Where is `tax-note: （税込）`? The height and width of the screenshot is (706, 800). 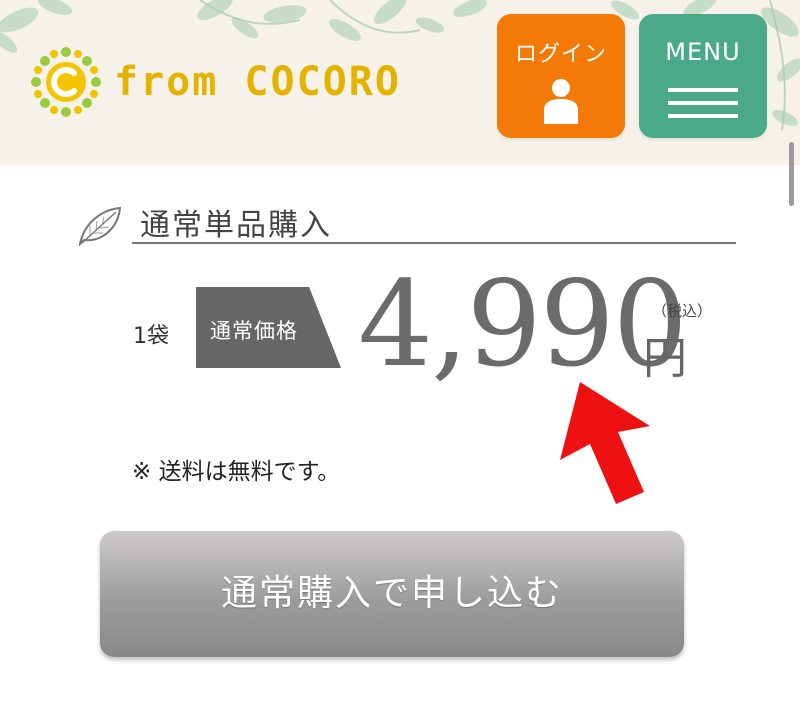
tax-note: （税込） is located at coordinates (682, 311).